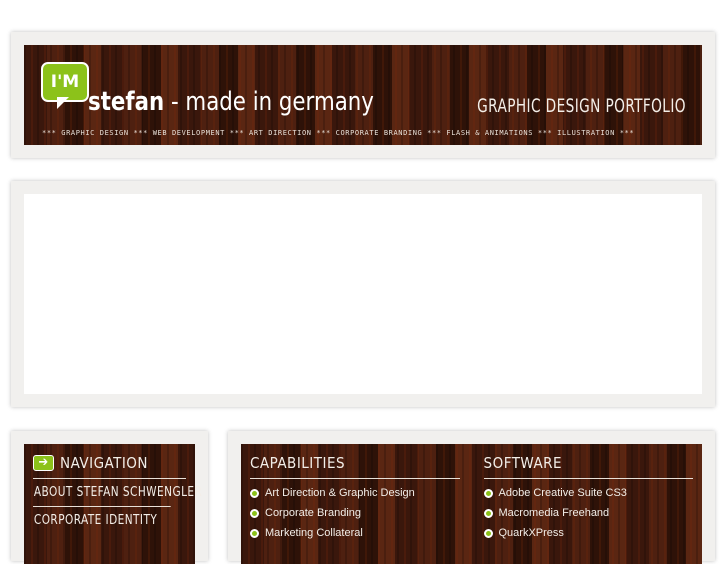 The width and height of the screenshot is (727, 564). Describe the element at coordinates (562, 493) in the screenshot. I see `list-item-label: Adobe Creative Suite CS3` at that location.